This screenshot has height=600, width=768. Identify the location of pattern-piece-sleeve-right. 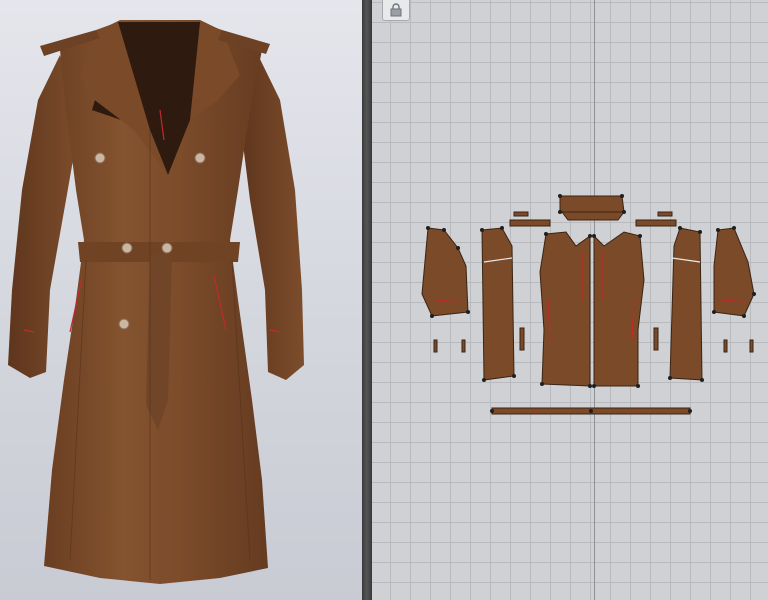
(734, 272).